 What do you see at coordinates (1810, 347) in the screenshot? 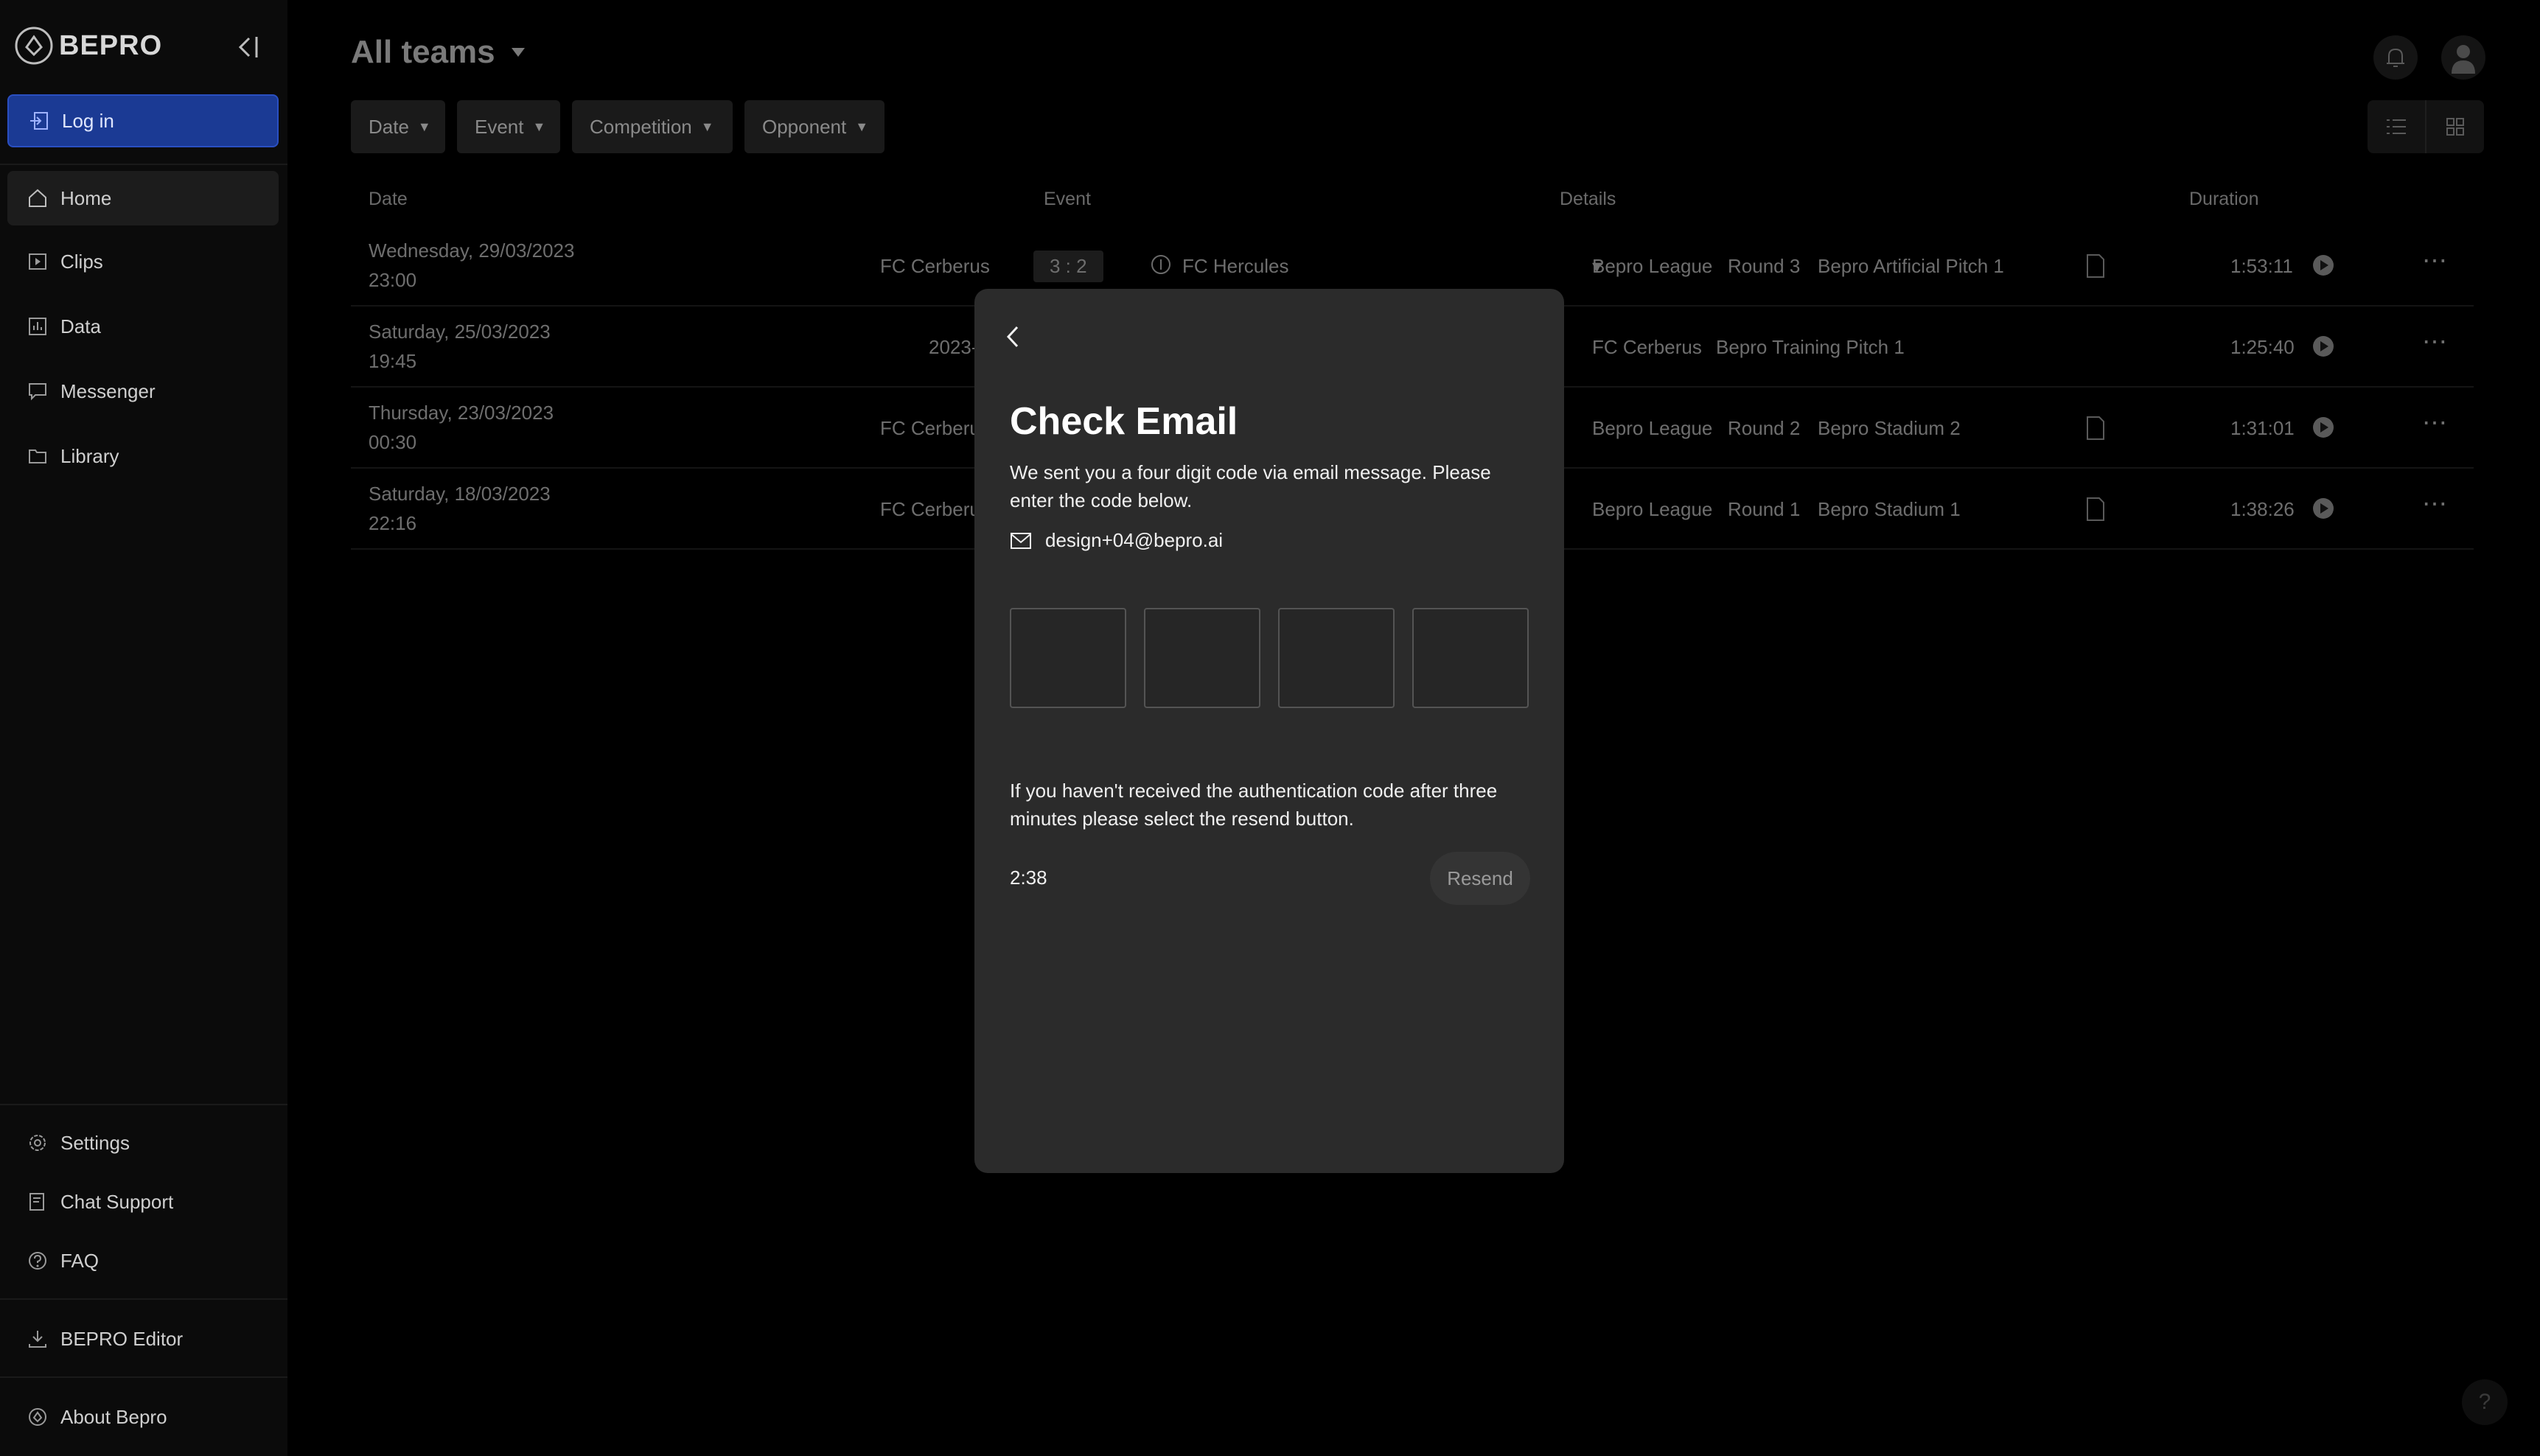
I see `venue: Bepro Training Pitch 1` at bounding box center [1810, 347].